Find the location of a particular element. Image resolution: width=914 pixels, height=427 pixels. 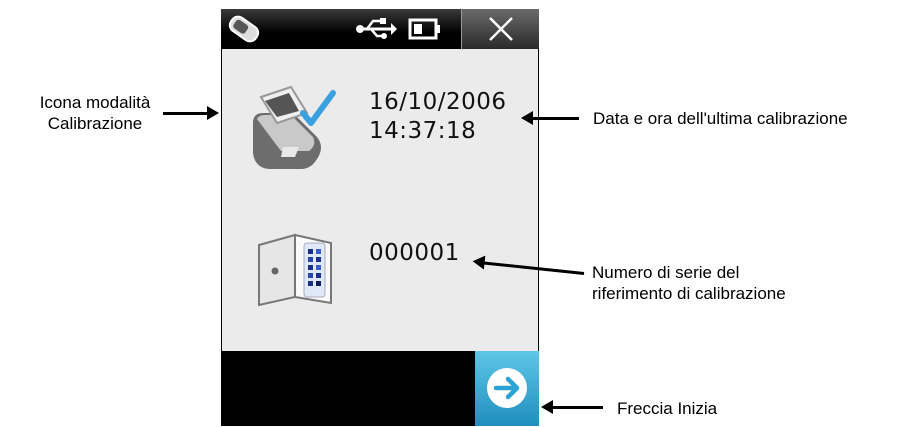

arrow-to-start is located at coordinates (572, 407).